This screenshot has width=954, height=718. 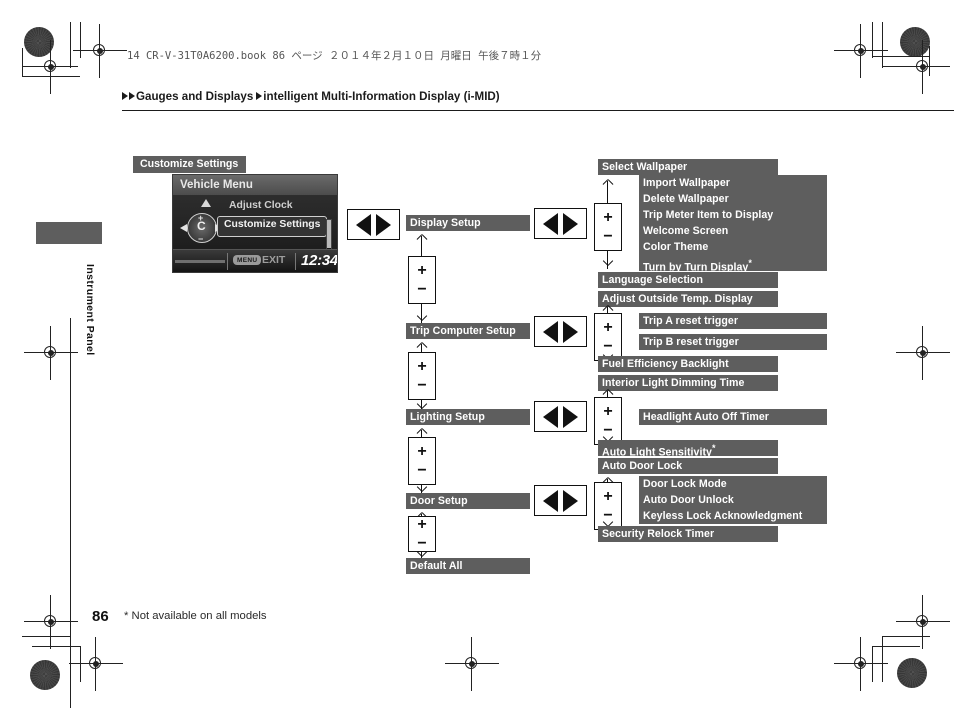 What do you see at coordinates (195, 96) in the screenshot?
I see `breadcrumb-segment-1: Gauges and Displays` at bounding box center [195, 96].